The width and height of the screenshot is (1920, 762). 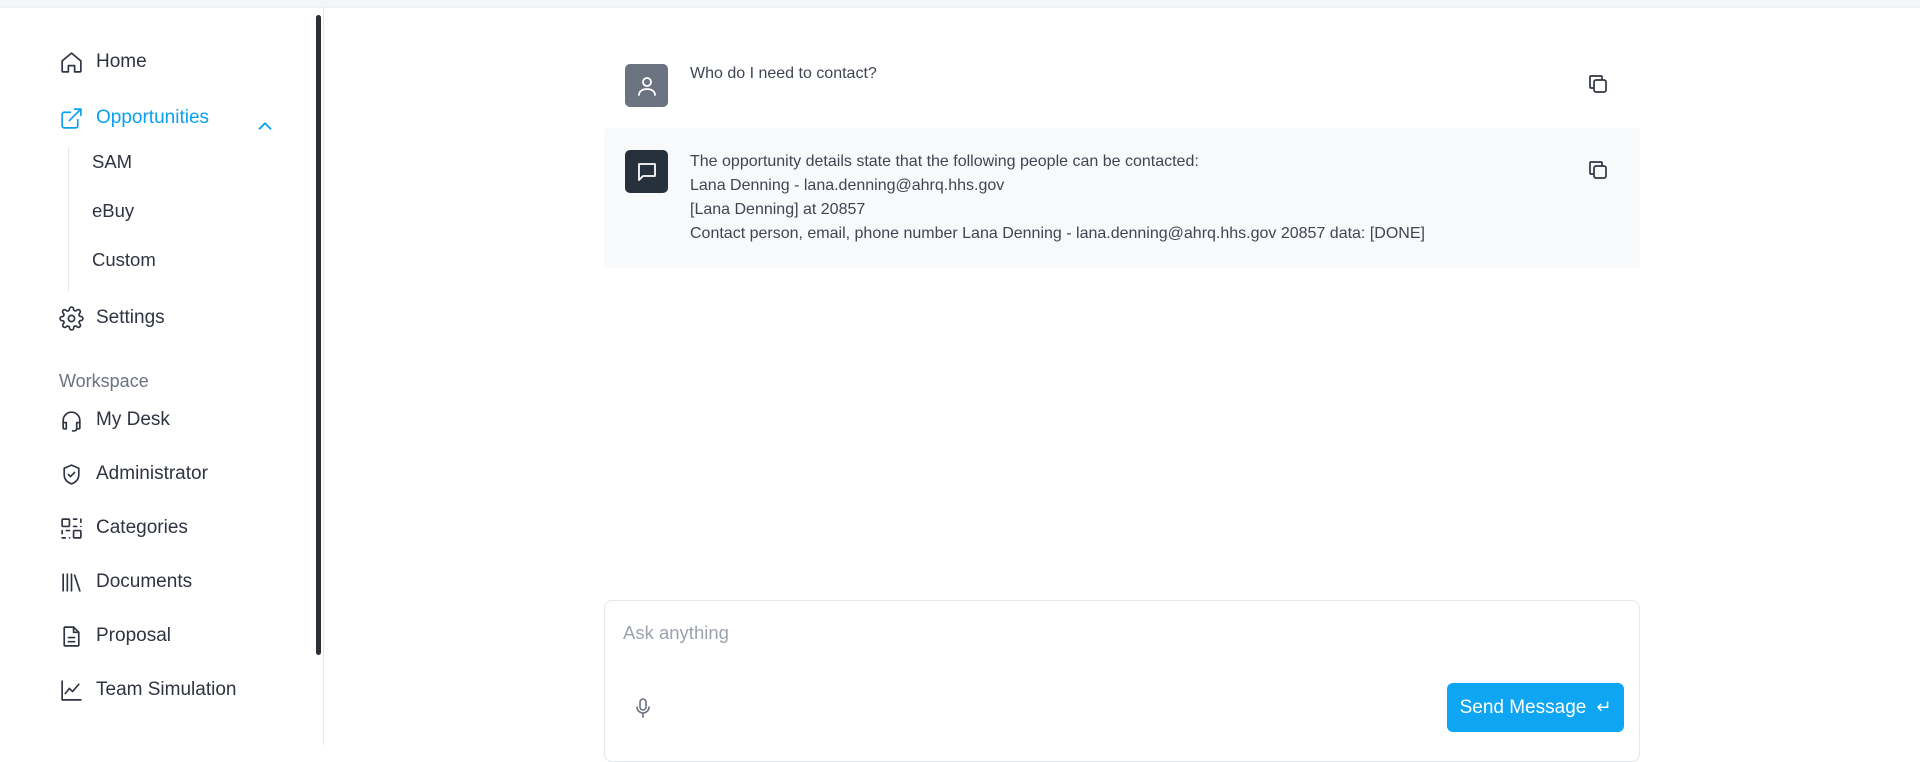 I want to click on enter-icon: ↵, so click(x=1604, y=707).